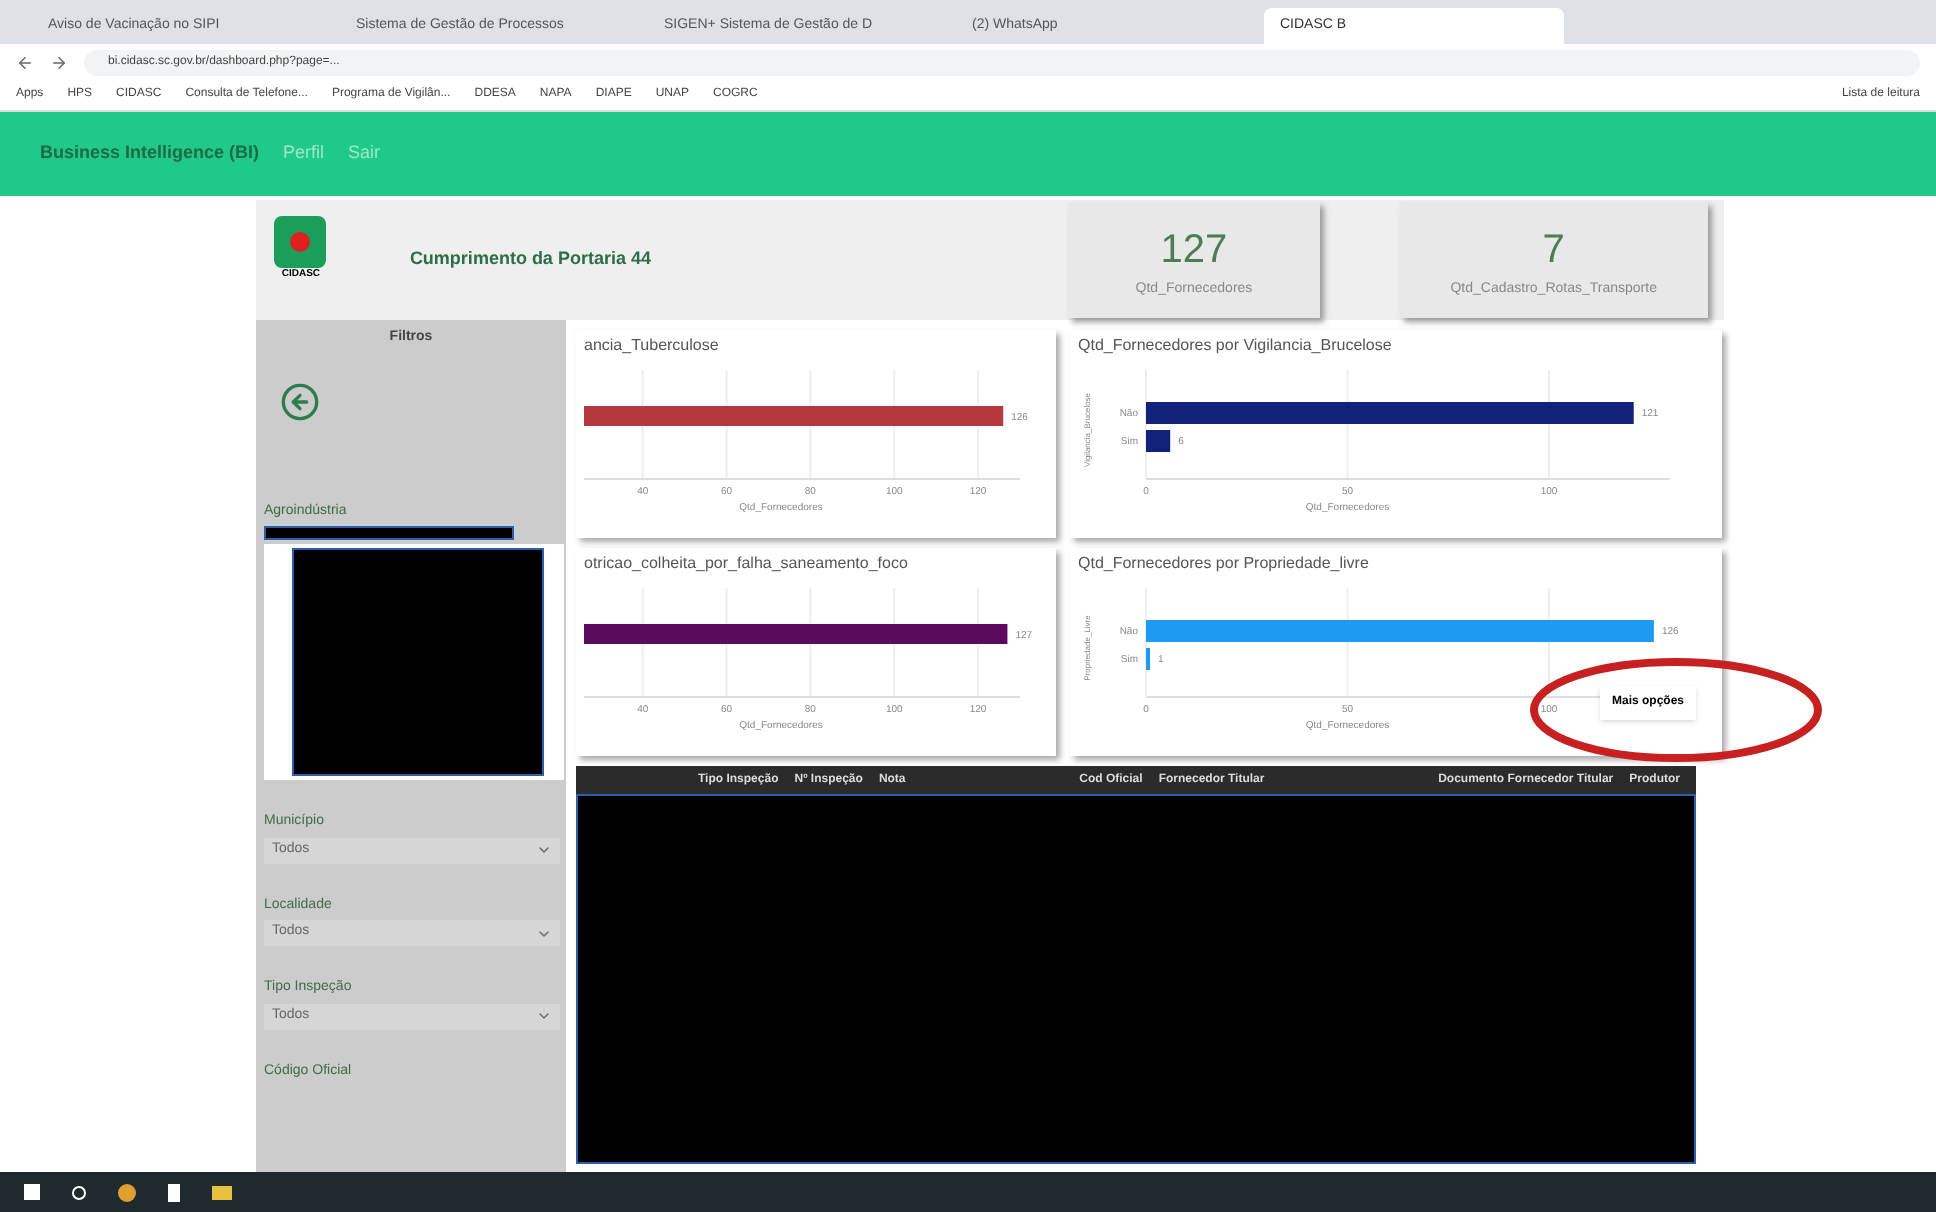 This screenshot has height=1212, width=1936. I want to click on file-icon, so click(174, 1192).